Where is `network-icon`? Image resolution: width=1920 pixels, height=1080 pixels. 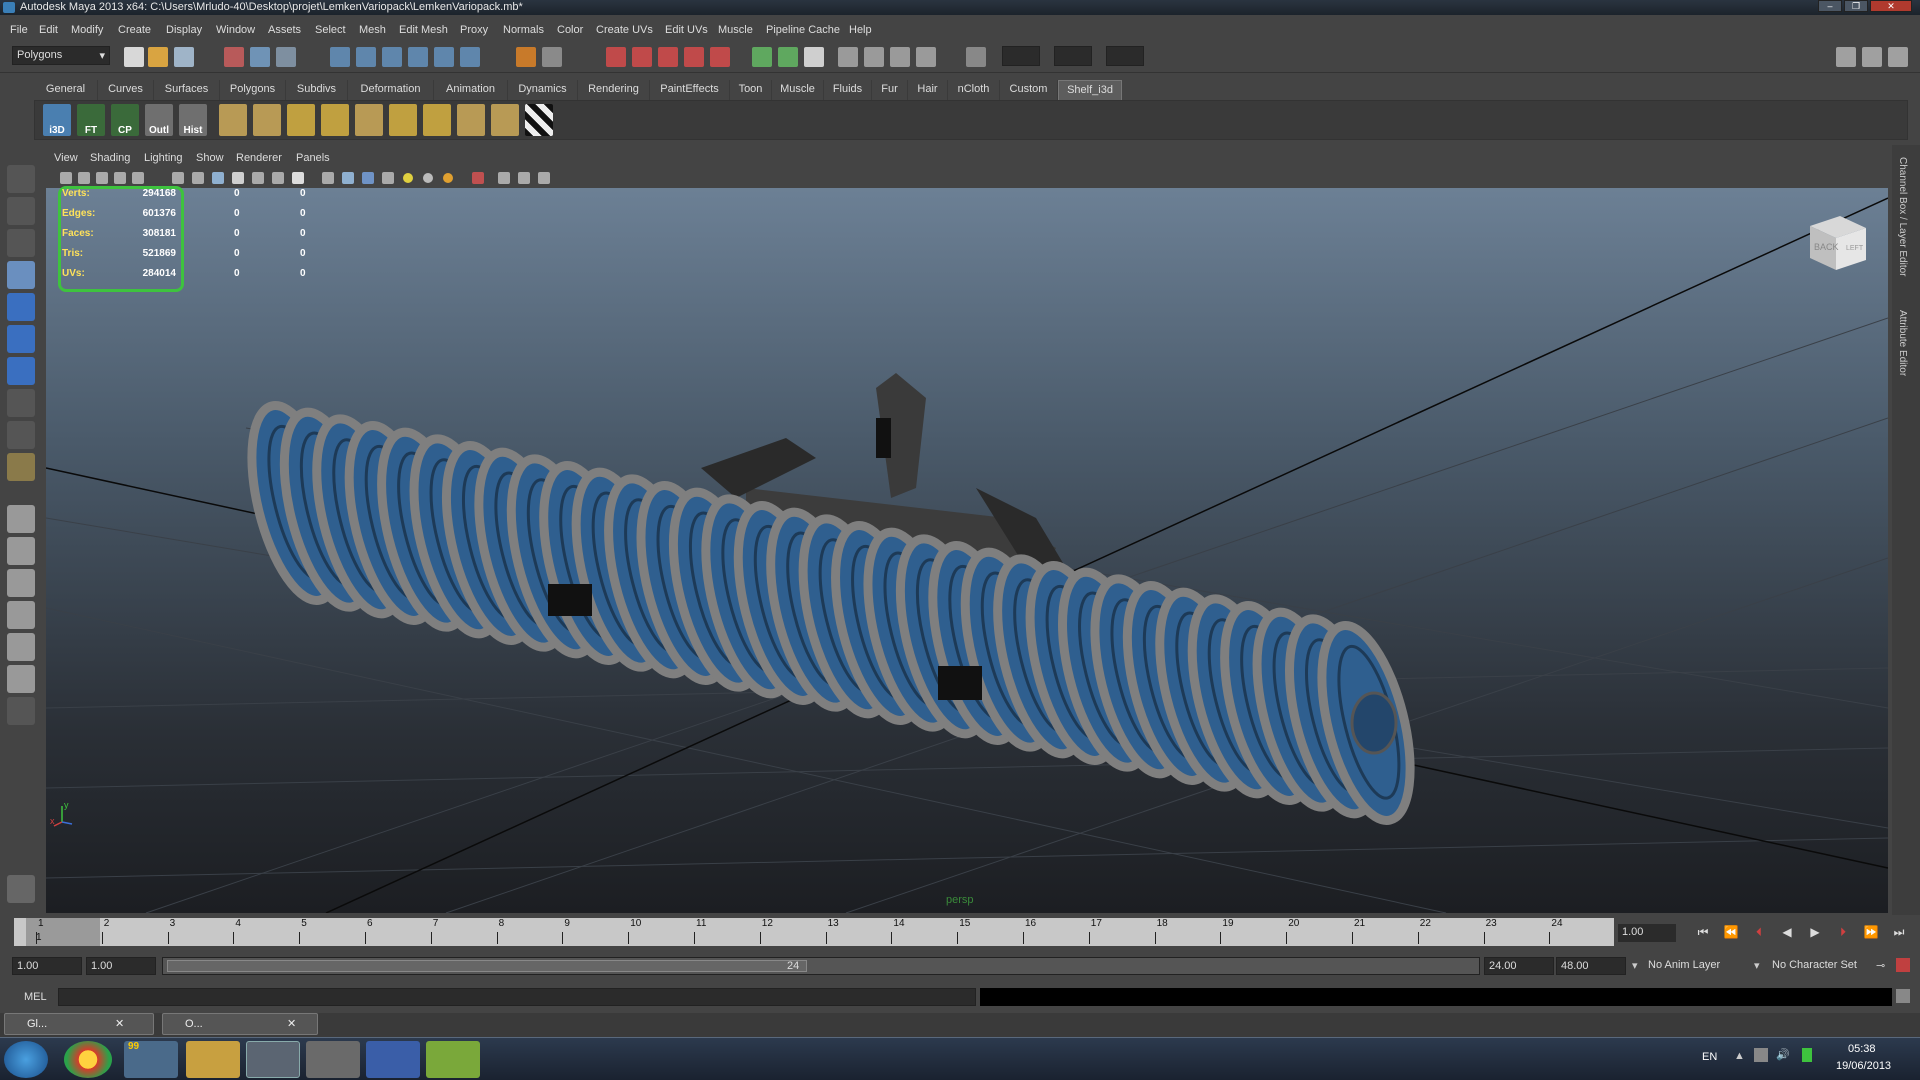
network-icon is located at coordinates (1761, 1055).